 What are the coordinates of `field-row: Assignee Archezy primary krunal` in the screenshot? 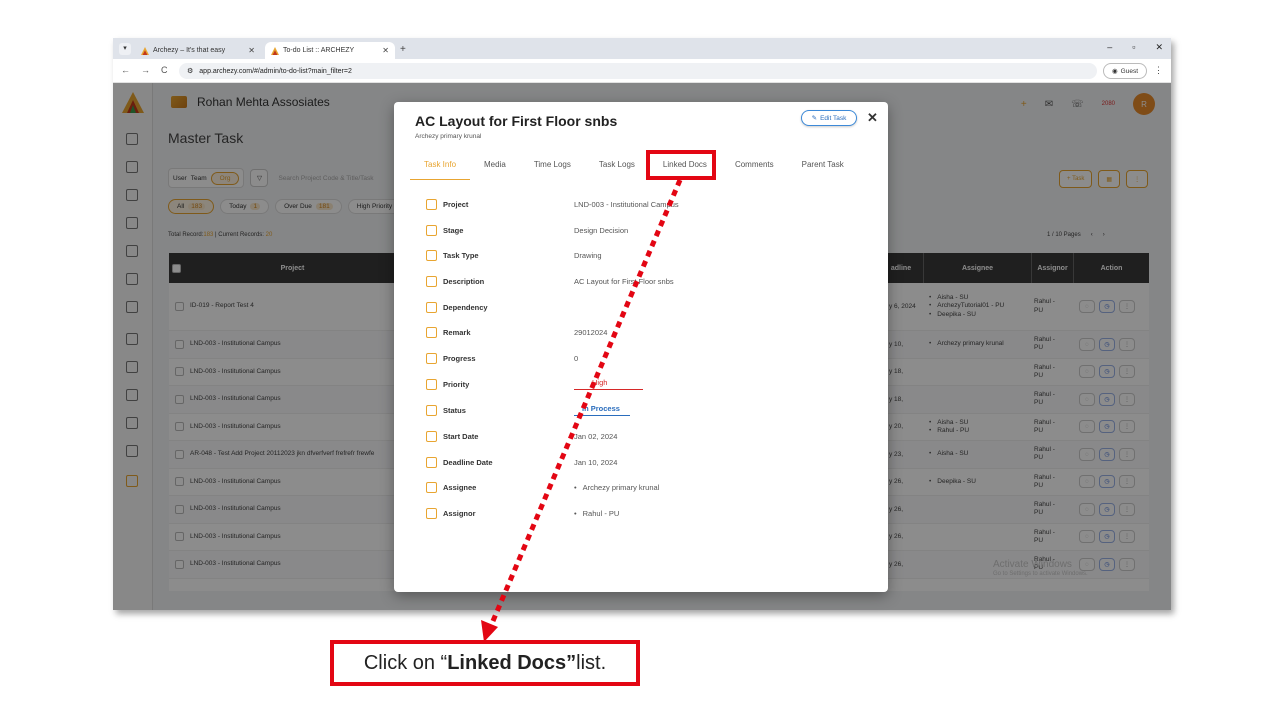 It's located at (641, 487).